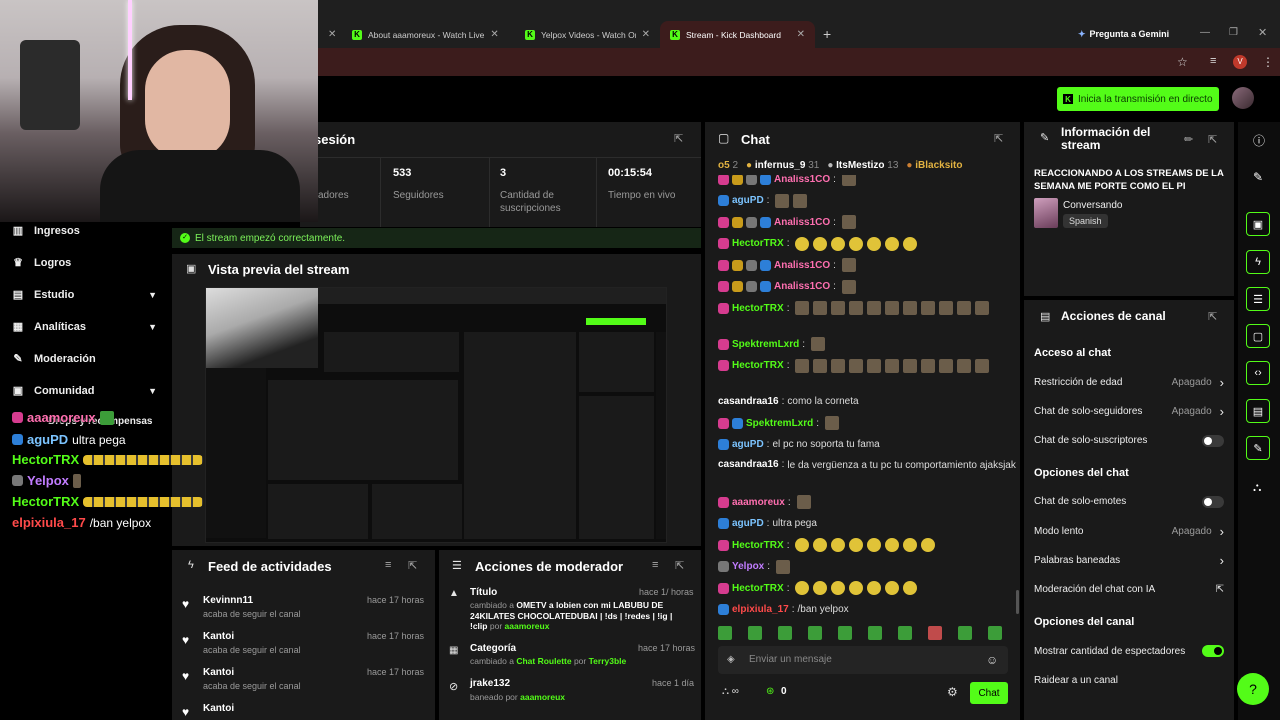 The height and width of the screenshot is (720, 1280). What do you see at coordinates (818, 588) in the screenshot?
I see `chat-message: HectorTRX:` at bounding box center [818, 588].